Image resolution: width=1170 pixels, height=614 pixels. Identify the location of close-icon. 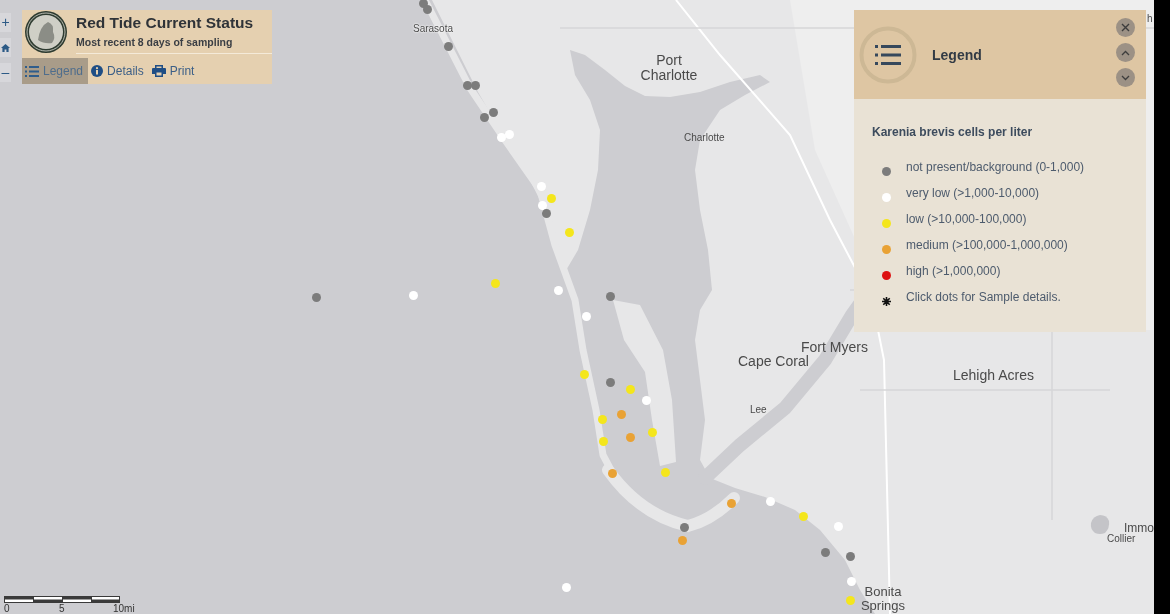
(1125, 27).